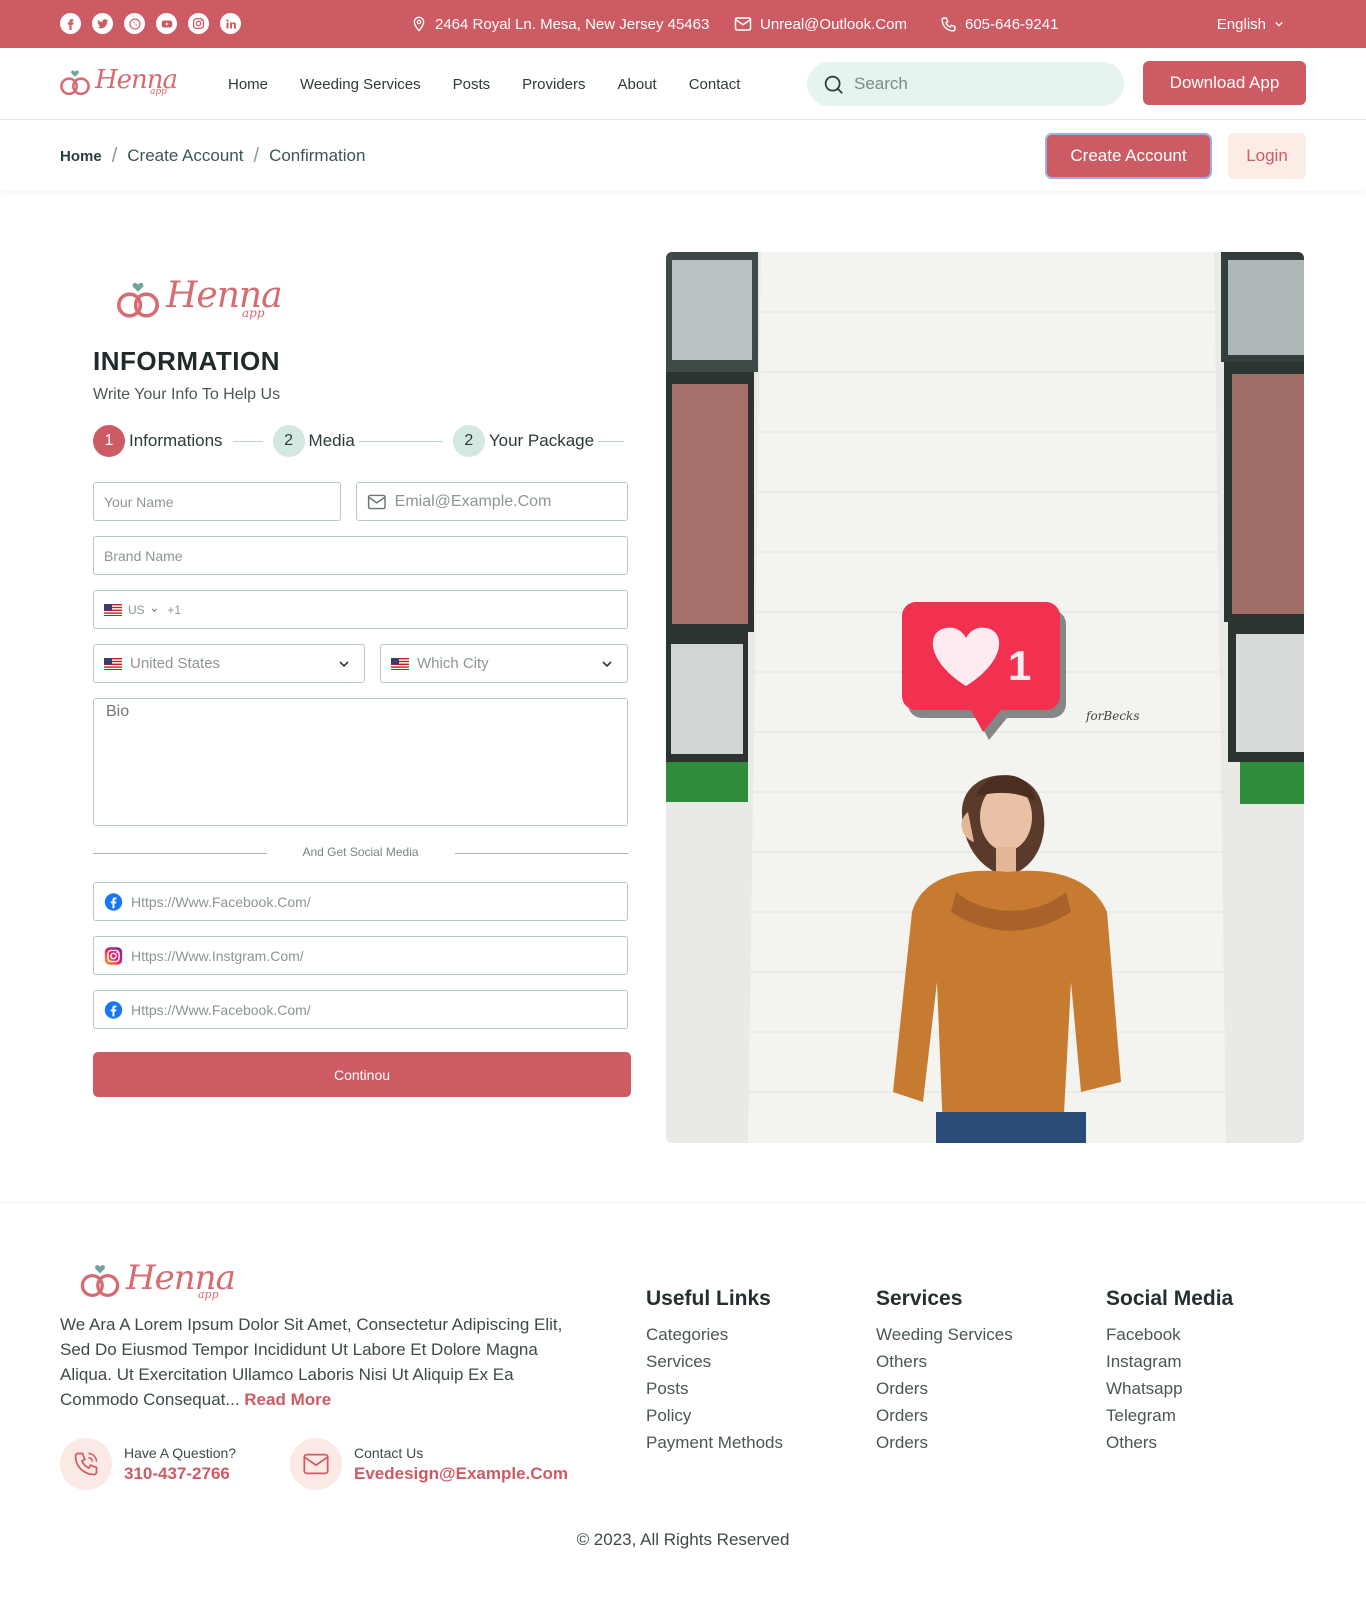 The width and height of the screenshot is (1366, 1597). I want to click on footer-brand-logo: Henna app, so click(157, 1280).